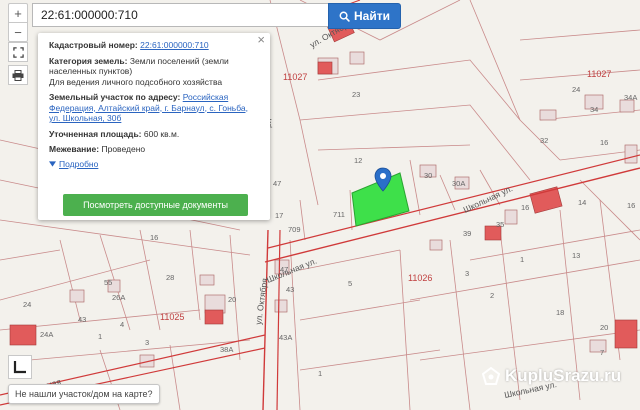 The width and height of the screenshot is (640, 410). What do you see at coordinates (344, 16) in the screenshot?
I see `search-icon` at bounding box center [344, 16].